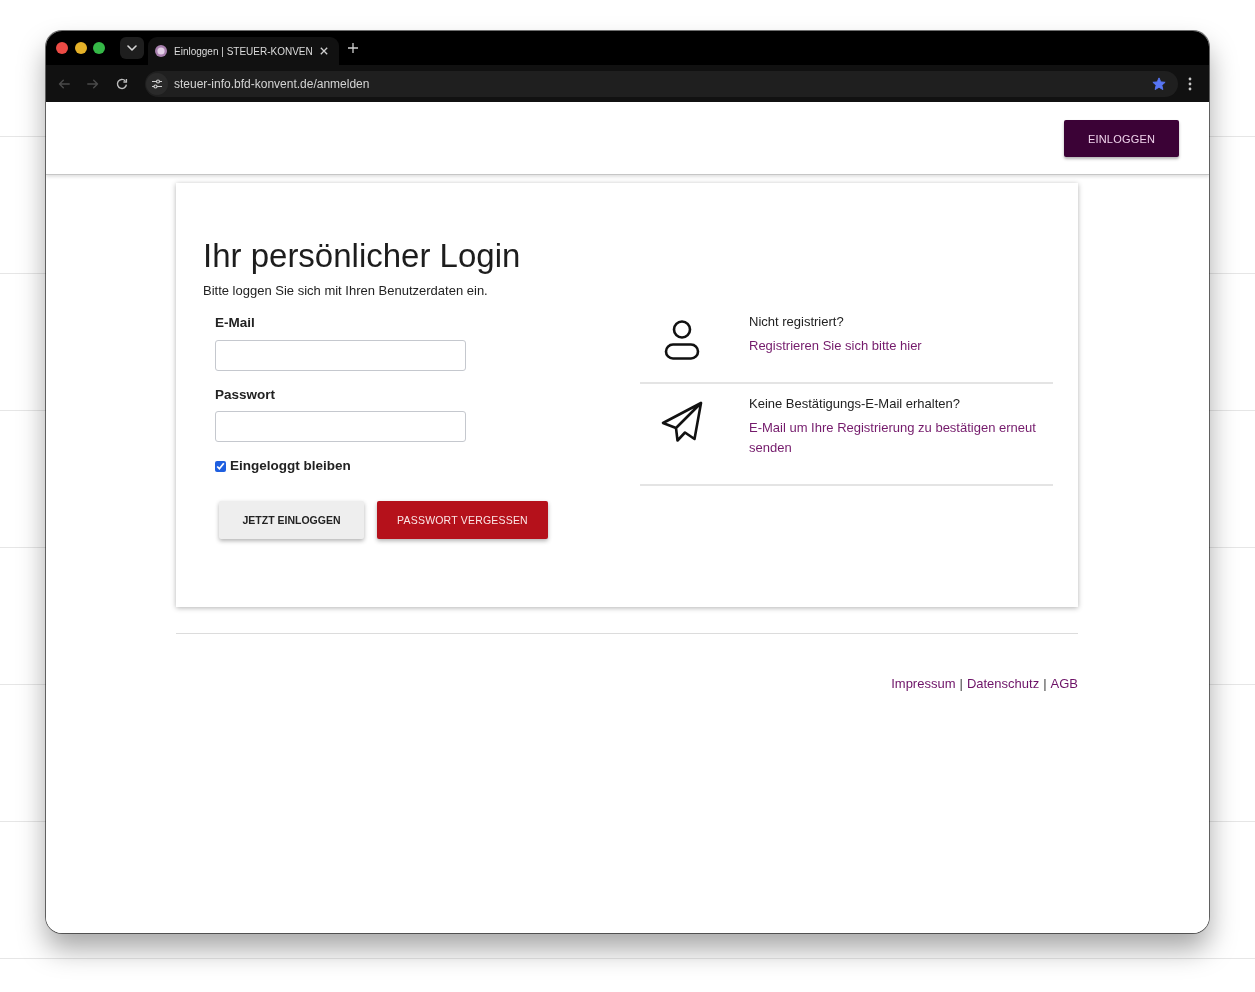 This screenshot has width=1255, height=992. Describe the element at coordinates (1190, 83) in the screenshot. I see `more-menu-icon` at that location.